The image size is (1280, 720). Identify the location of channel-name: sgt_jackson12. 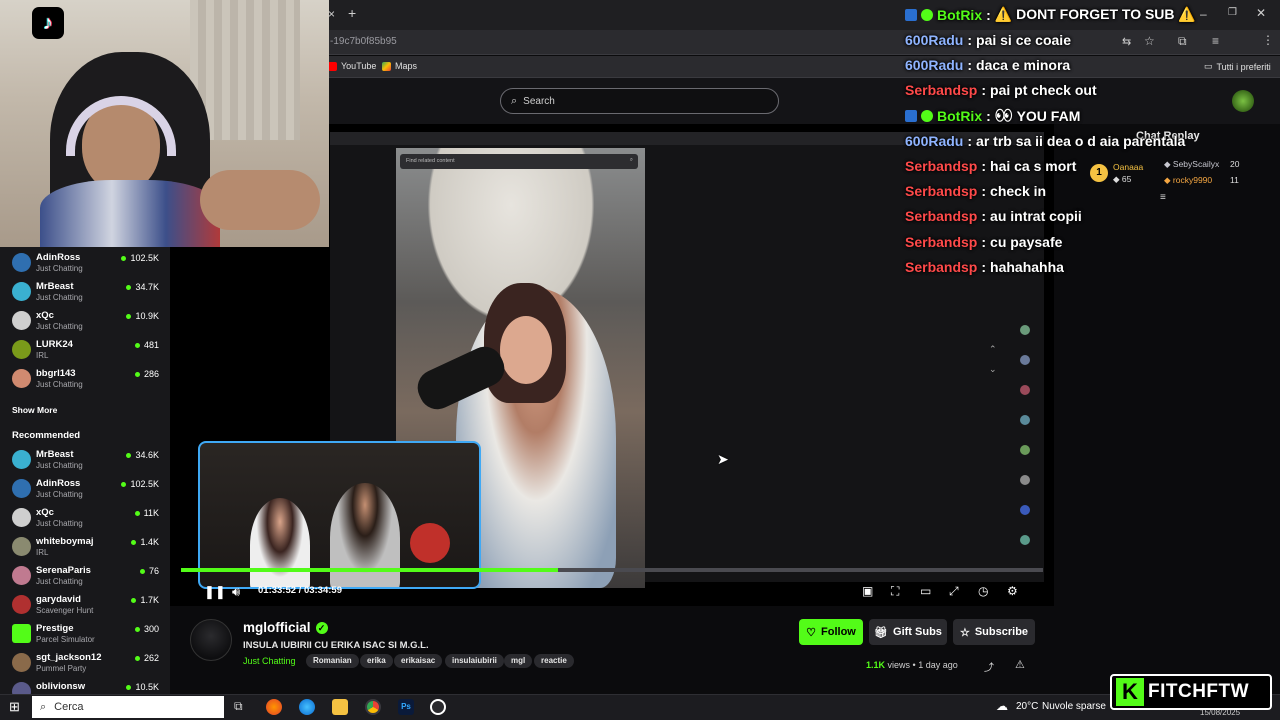
(69, 657).